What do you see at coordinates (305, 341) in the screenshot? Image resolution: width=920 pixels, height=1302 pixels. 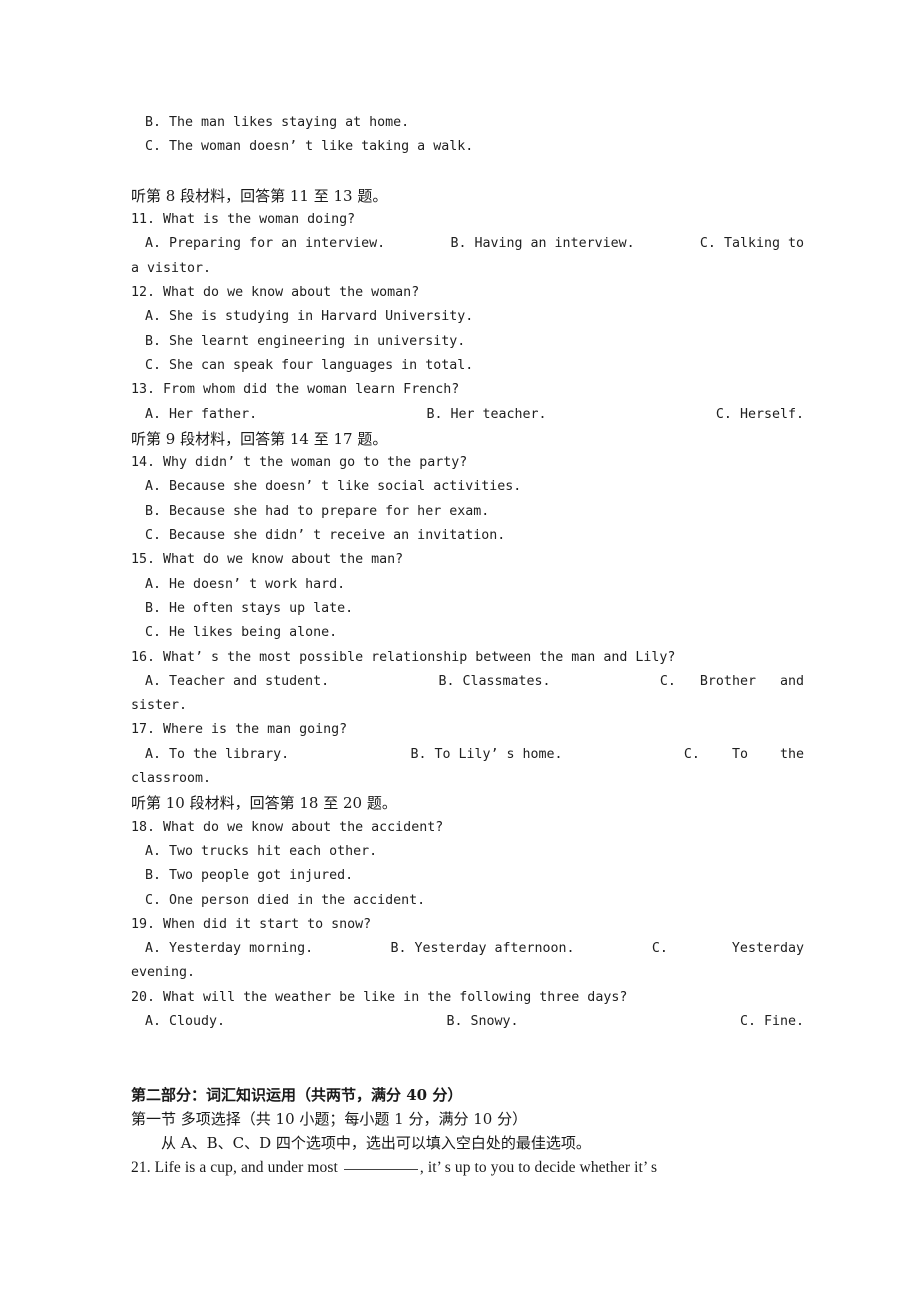 I see `option-line: B. She learnt engineering in university.` at bounding box center [305, 341].